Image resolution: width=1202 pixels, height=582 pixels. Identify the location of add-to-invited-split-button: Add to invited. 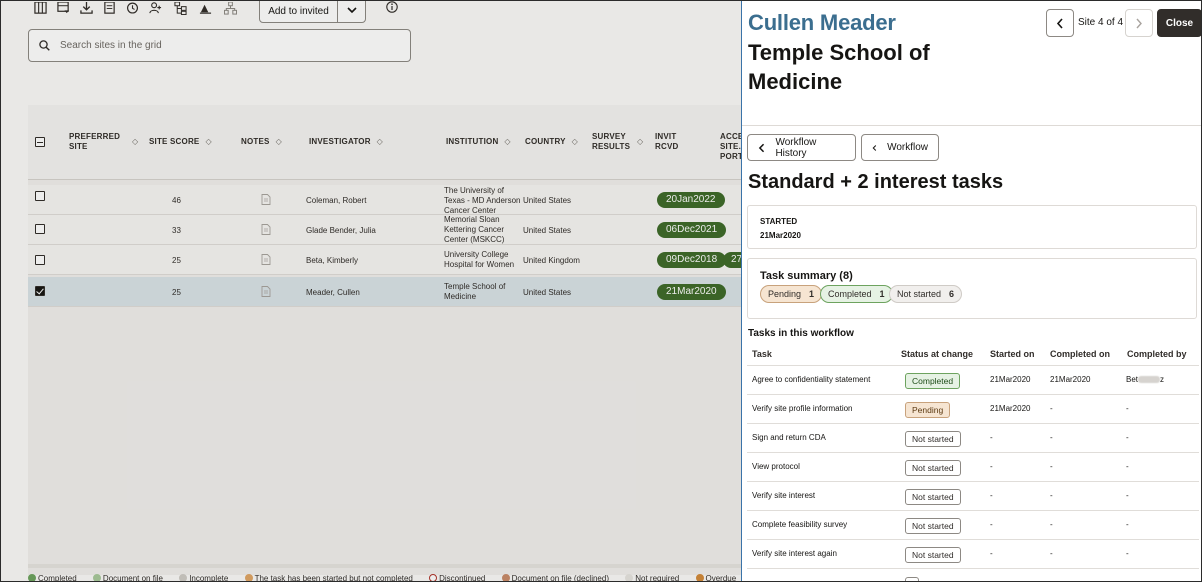
(312, 12).